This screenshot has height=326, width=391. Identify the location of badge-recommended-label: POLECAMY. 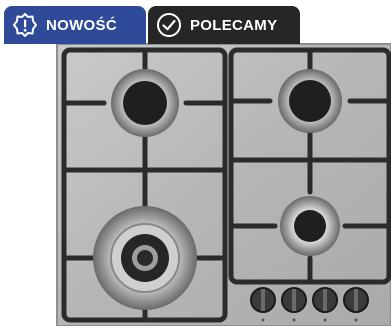
(234, 25).